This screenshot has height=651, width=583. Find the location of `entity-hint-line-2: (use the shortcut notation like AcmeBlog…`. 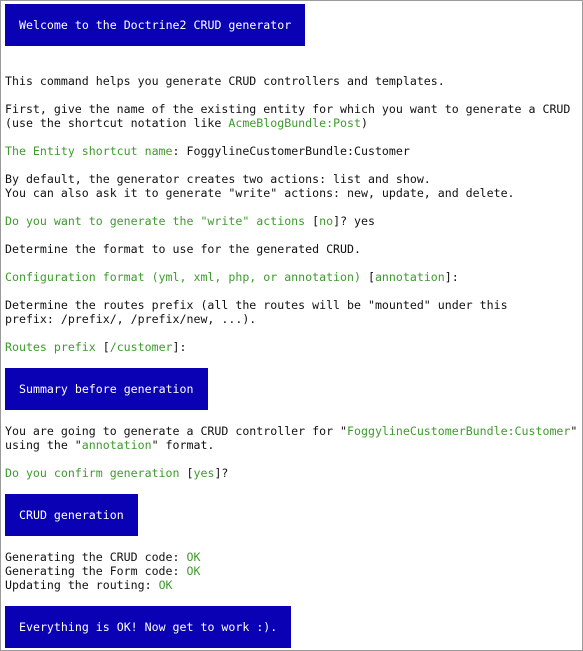

entity-hint-line-2: (use the shortcut notation like AcmeBlog… is located at coordinates (186, 123).